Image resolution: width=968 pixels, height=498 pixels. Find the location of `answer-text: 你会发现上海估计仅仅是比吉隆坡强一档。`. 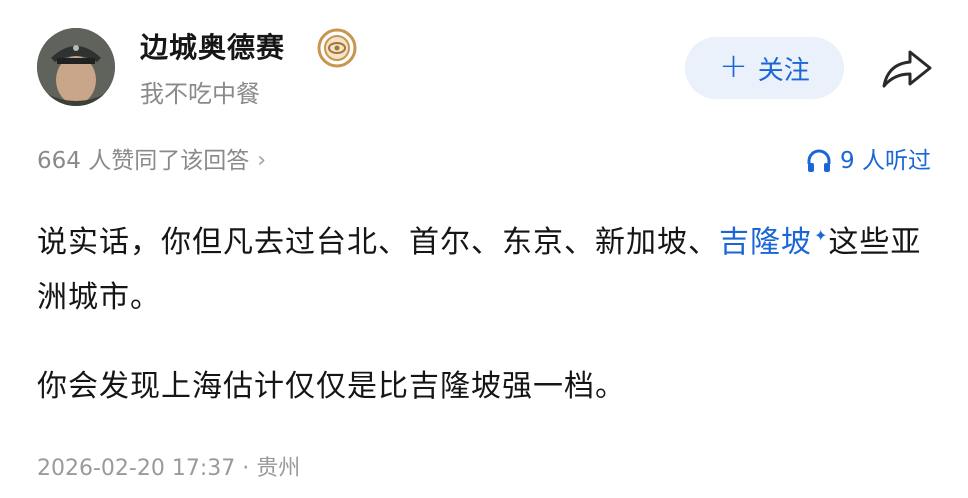

answer-text: 你会发现上海估计仅仅是比吉隆坡强一档。 is located at coordinates (331, 386).